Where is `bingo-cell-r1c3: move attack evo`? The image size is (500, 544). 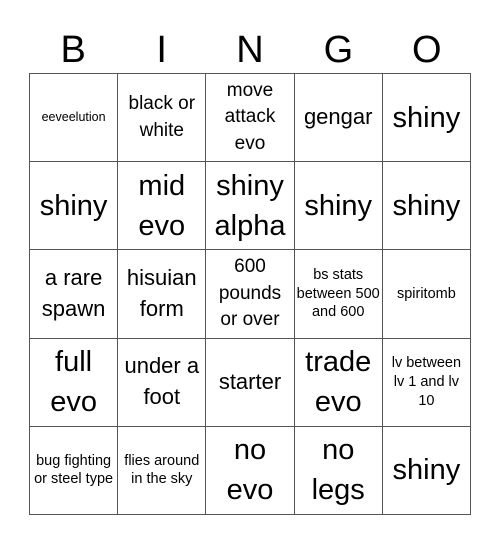 bingo-cell-r1c3: move attack evo is located at coordinates (250, 118).